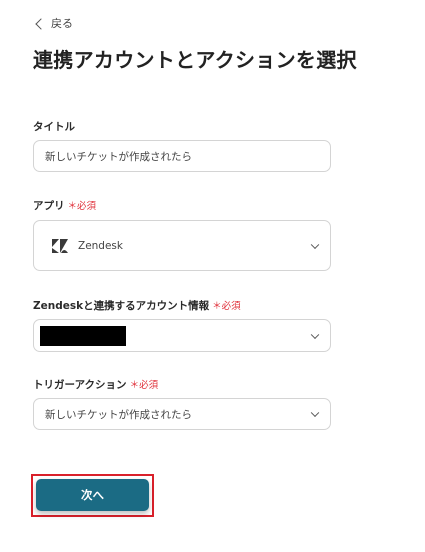  Describe the element at coordinates (54, 127) in the screenshot. I see `title-field-label: タイトル` at that location.